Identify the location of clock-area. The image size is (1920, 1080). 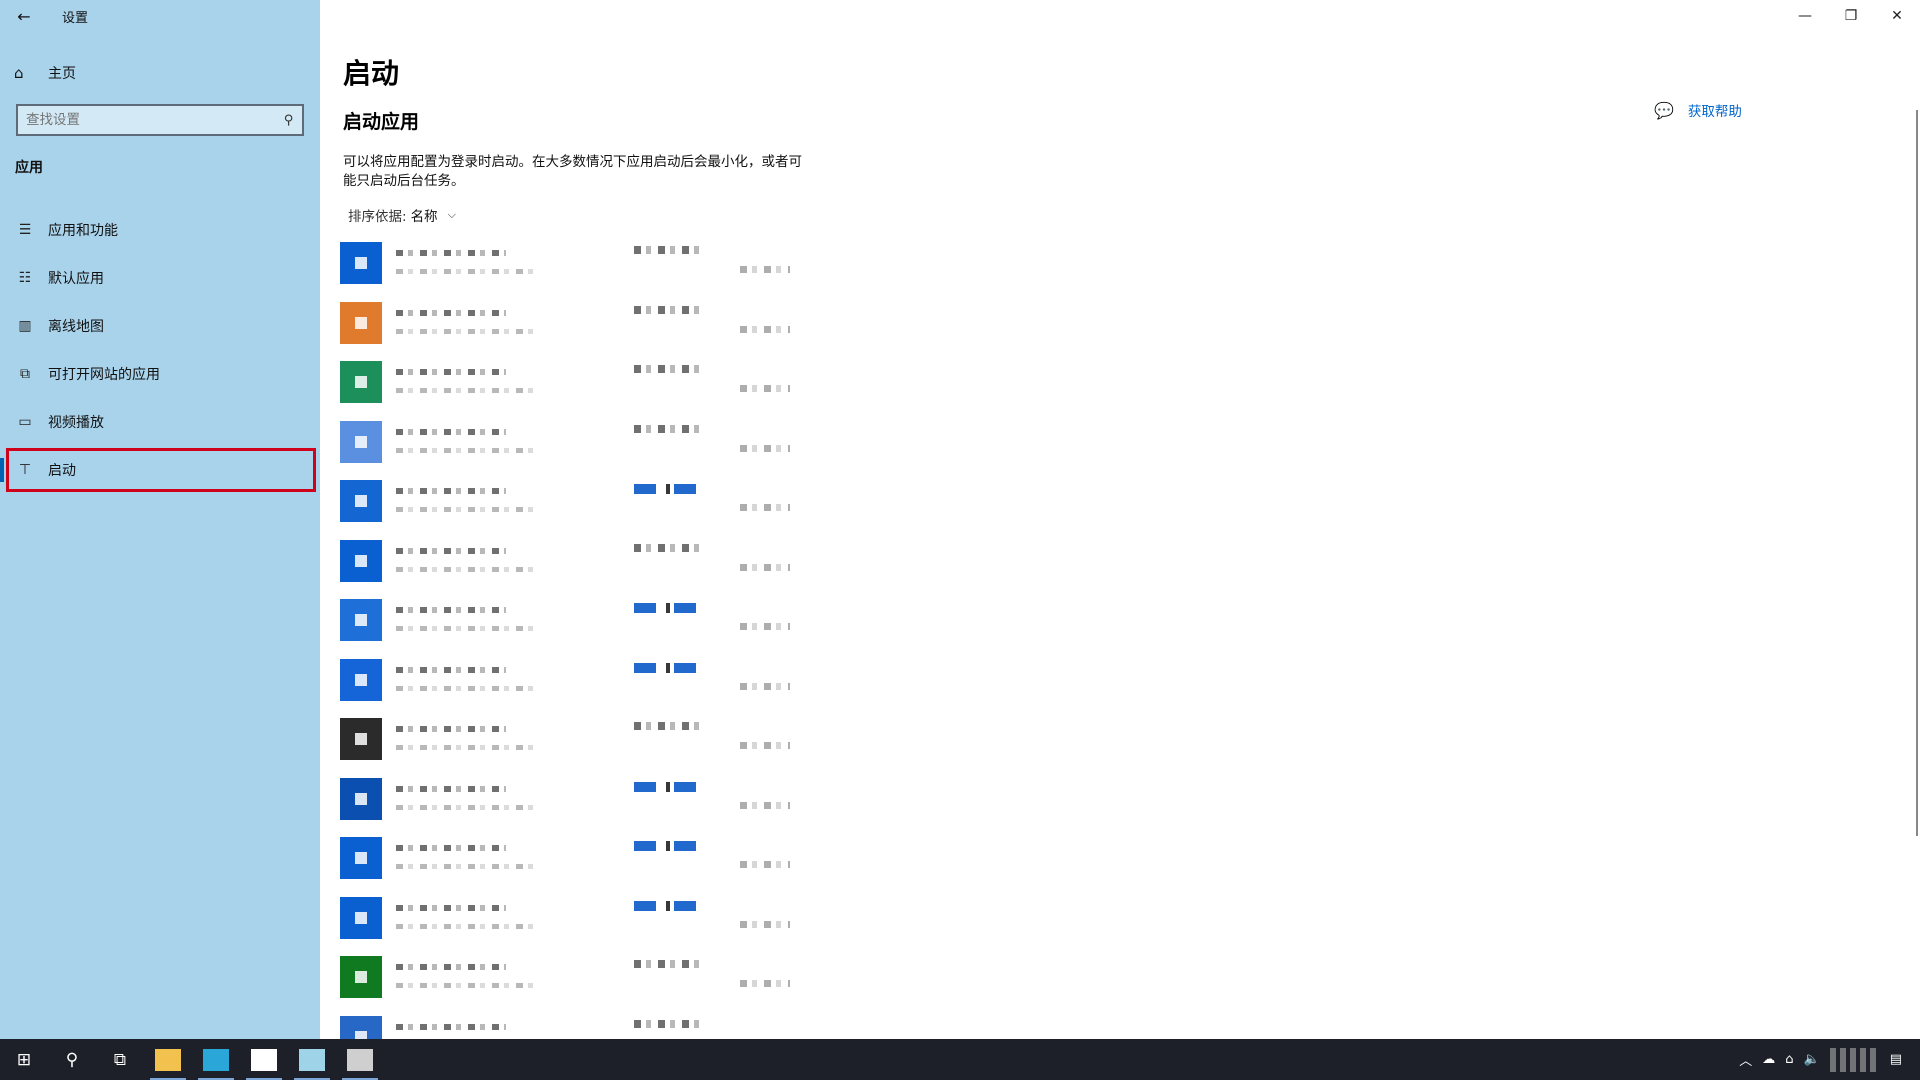
(1854, 1059).